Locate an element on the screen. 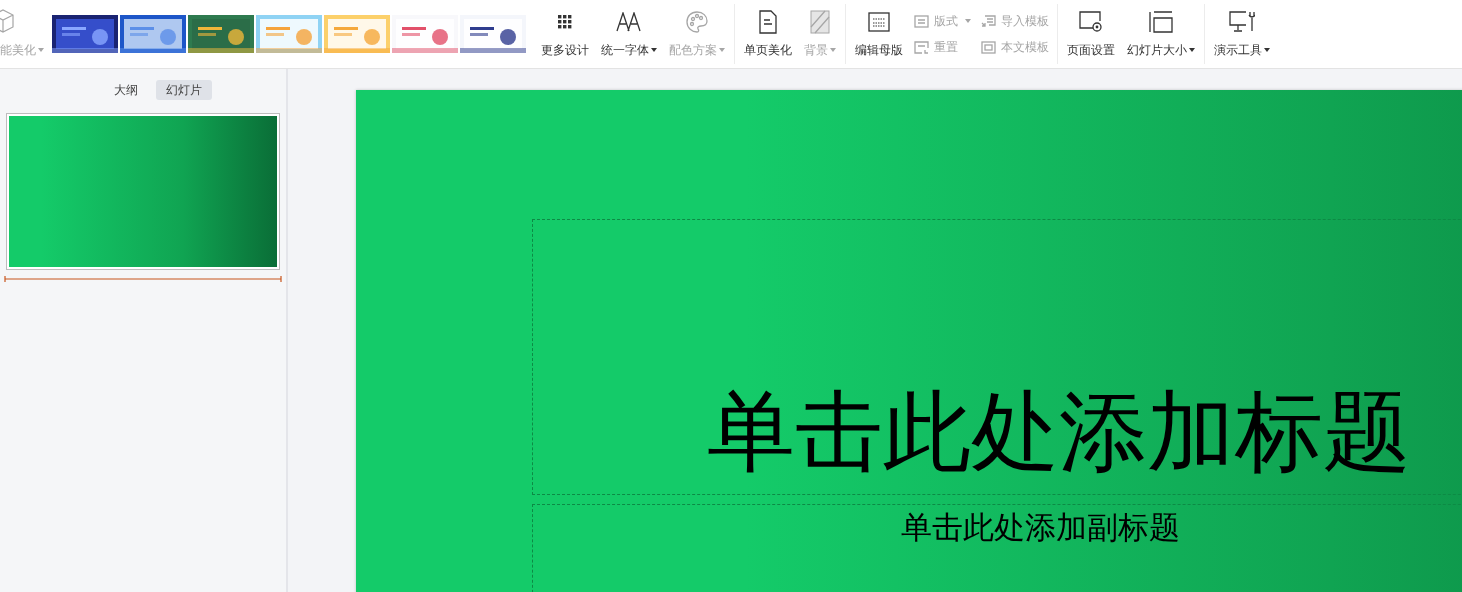 This screenshot has width=1462, height=592. slide-thumbnail is located at coordinates (143, 191).